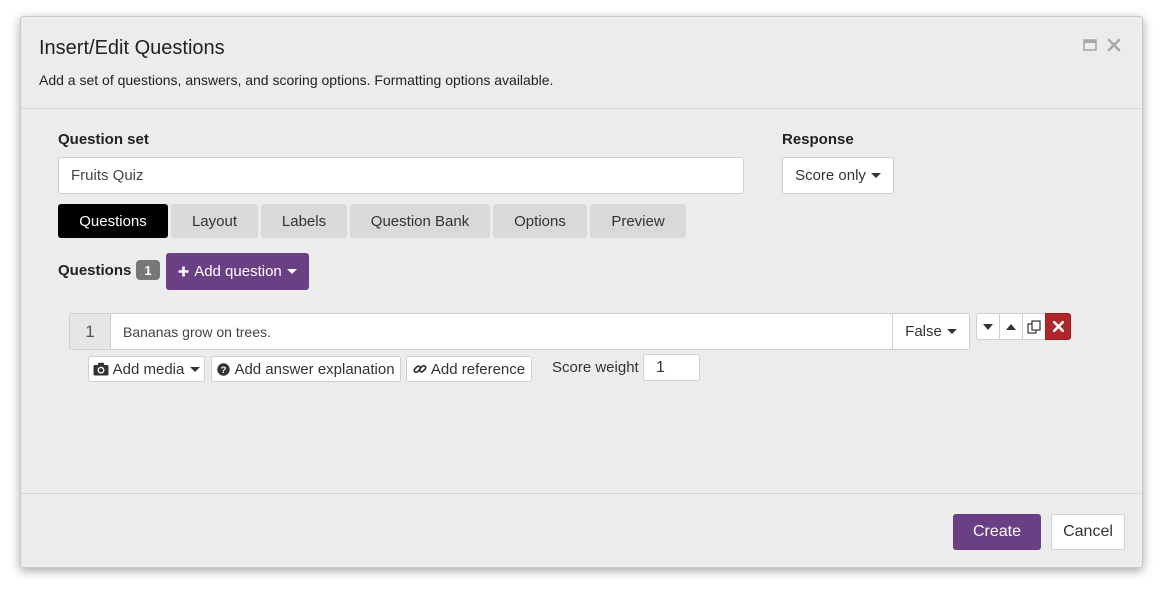  What do you see at coordinates (214, 221) in the screenshot?
I see `tab-layout: Layout` at bounding box center [214, 221].